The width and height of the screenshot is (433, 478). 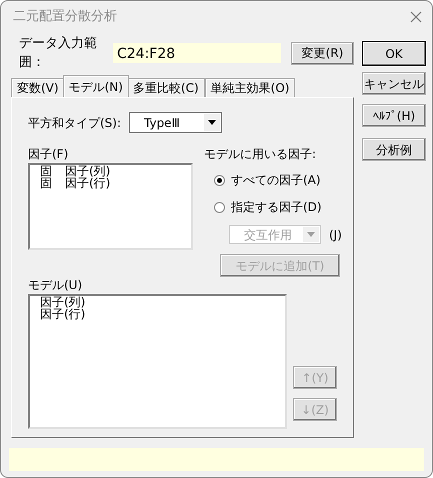 I want to click on dialog-button: 分析例, so click(x=394, y=149).